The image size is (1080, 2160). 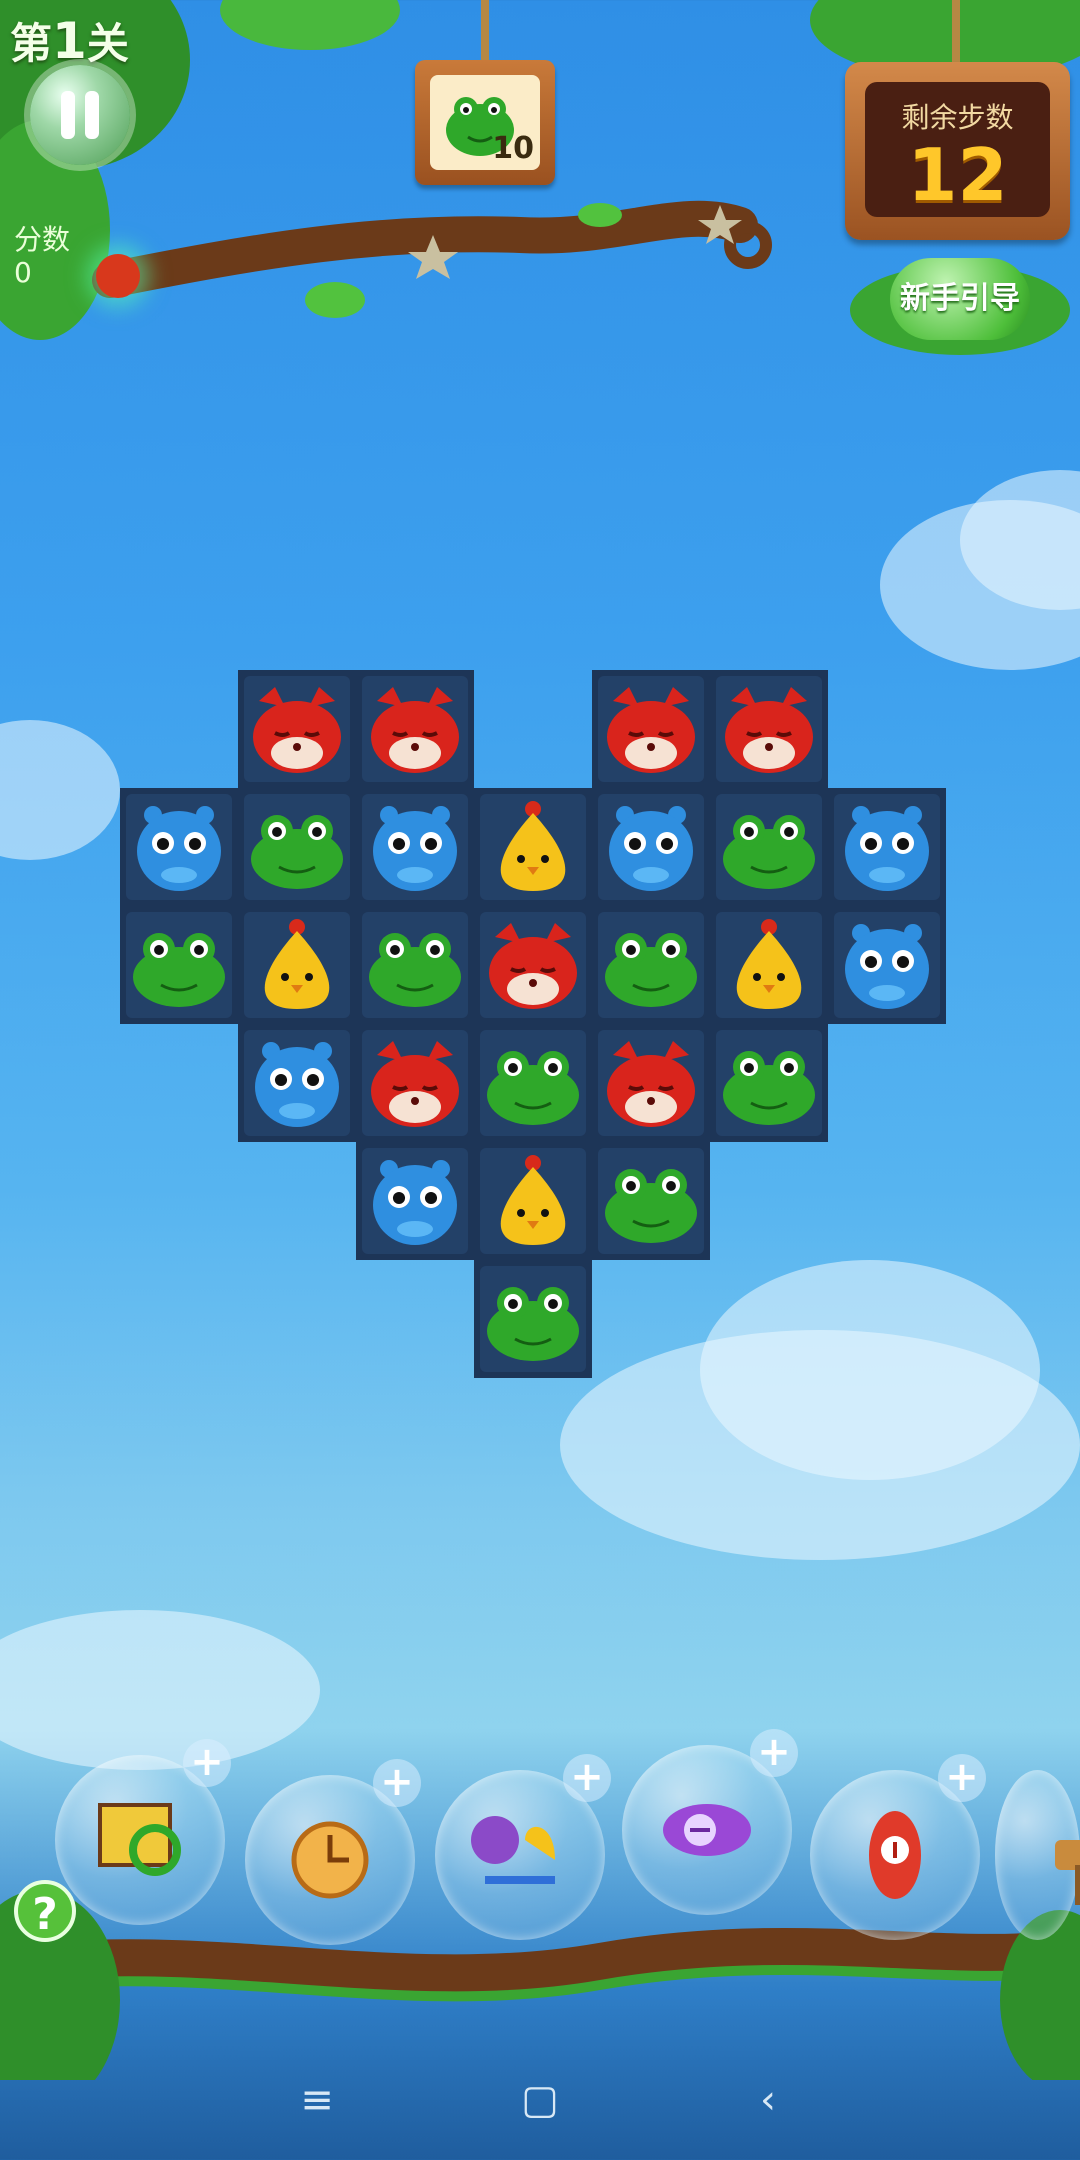 I want to click on booster-hammer-button, so click(x=1037, y=1855).